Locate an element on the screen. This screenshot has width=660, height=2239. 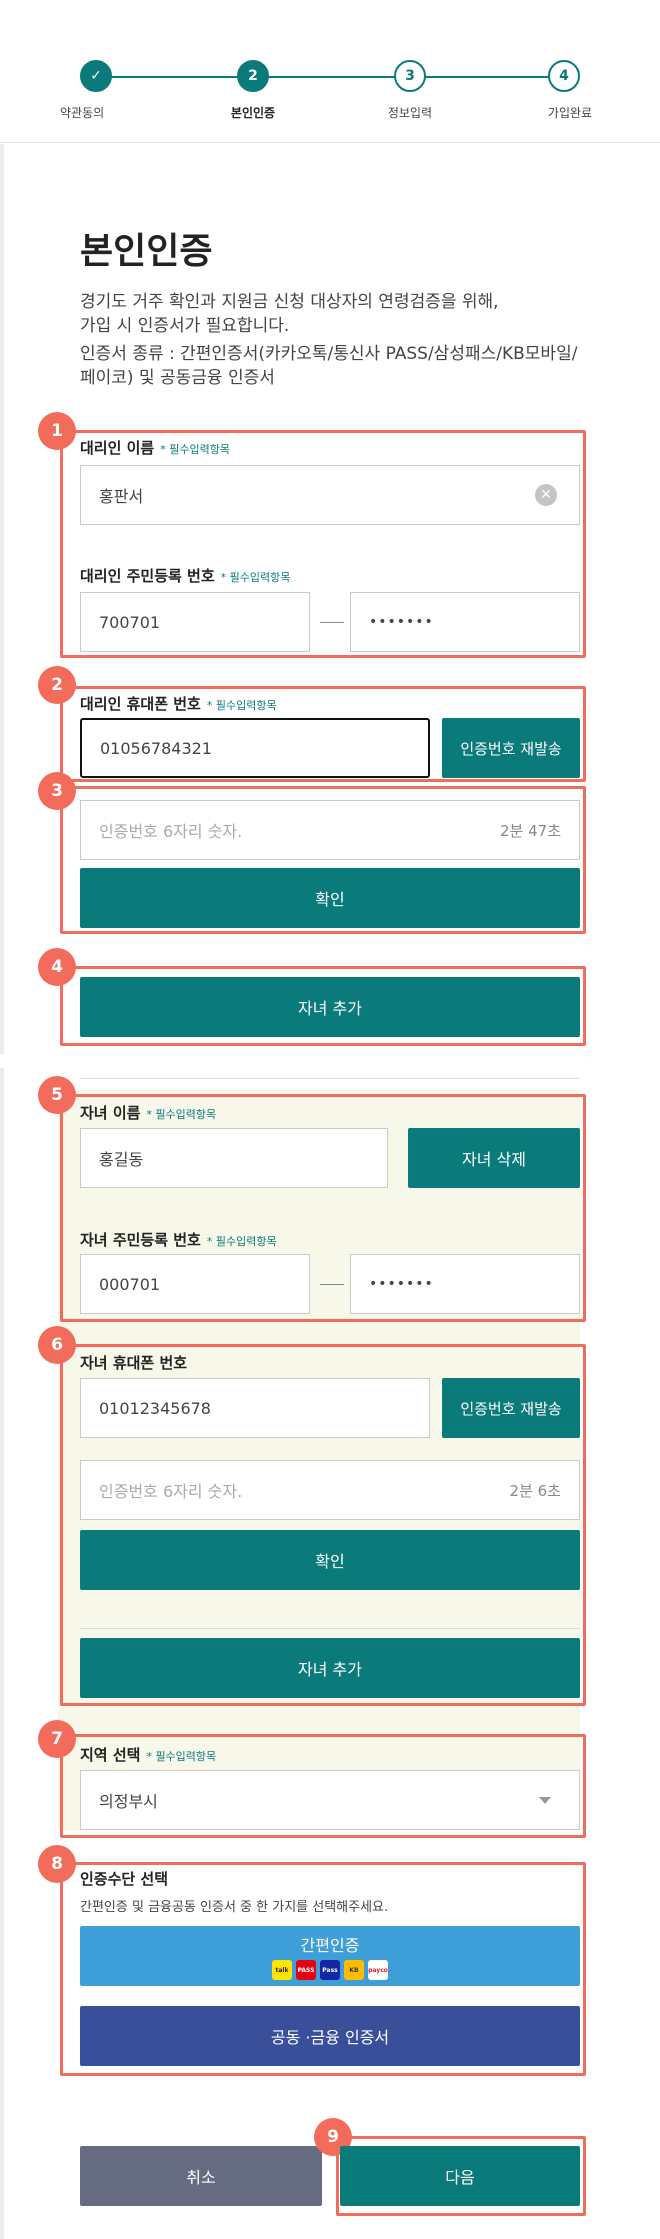
description-line-2: 가입 시 인증서가 필요합니다. is located at coordinates (185, 326).